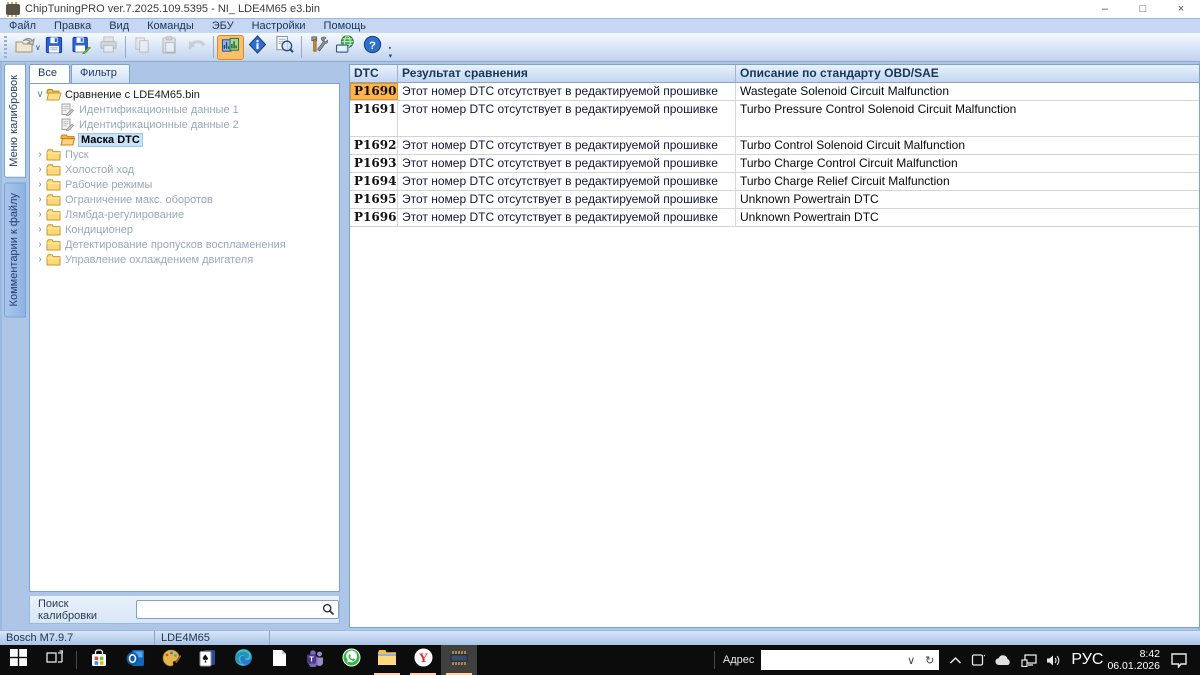  What do you see at coordinates (186, 259) in the screenshot?
I see `tree-item: › Управление охлаждением двигателя` at bounding box center [186, 259].